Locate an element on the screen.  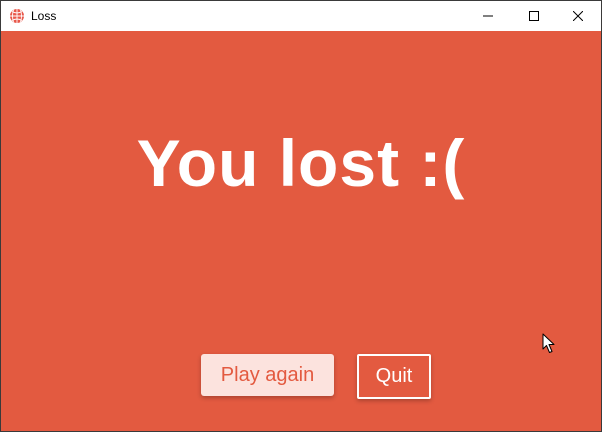
close-button is located at coordinates (578, 16).